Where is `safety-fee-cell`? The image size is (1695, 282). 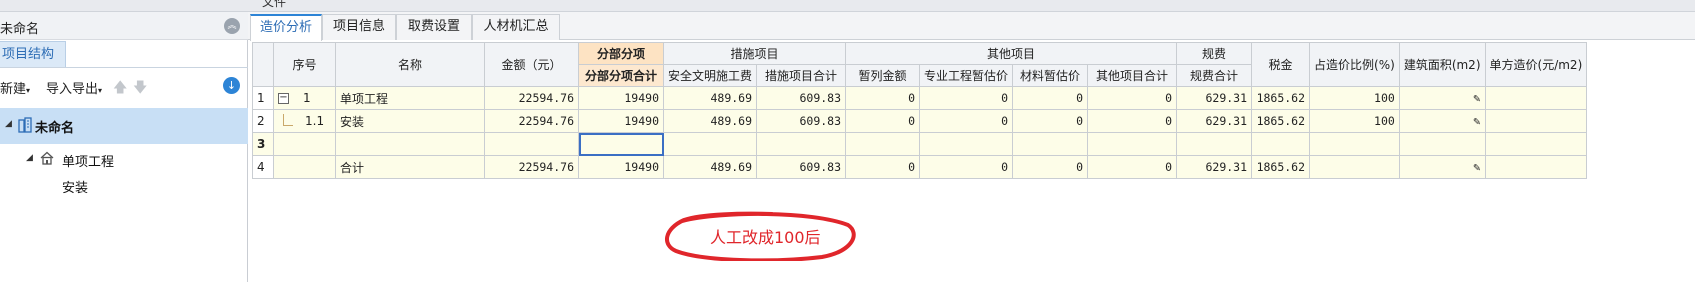
safety-fee-cell is located at coordinates (710, 144).